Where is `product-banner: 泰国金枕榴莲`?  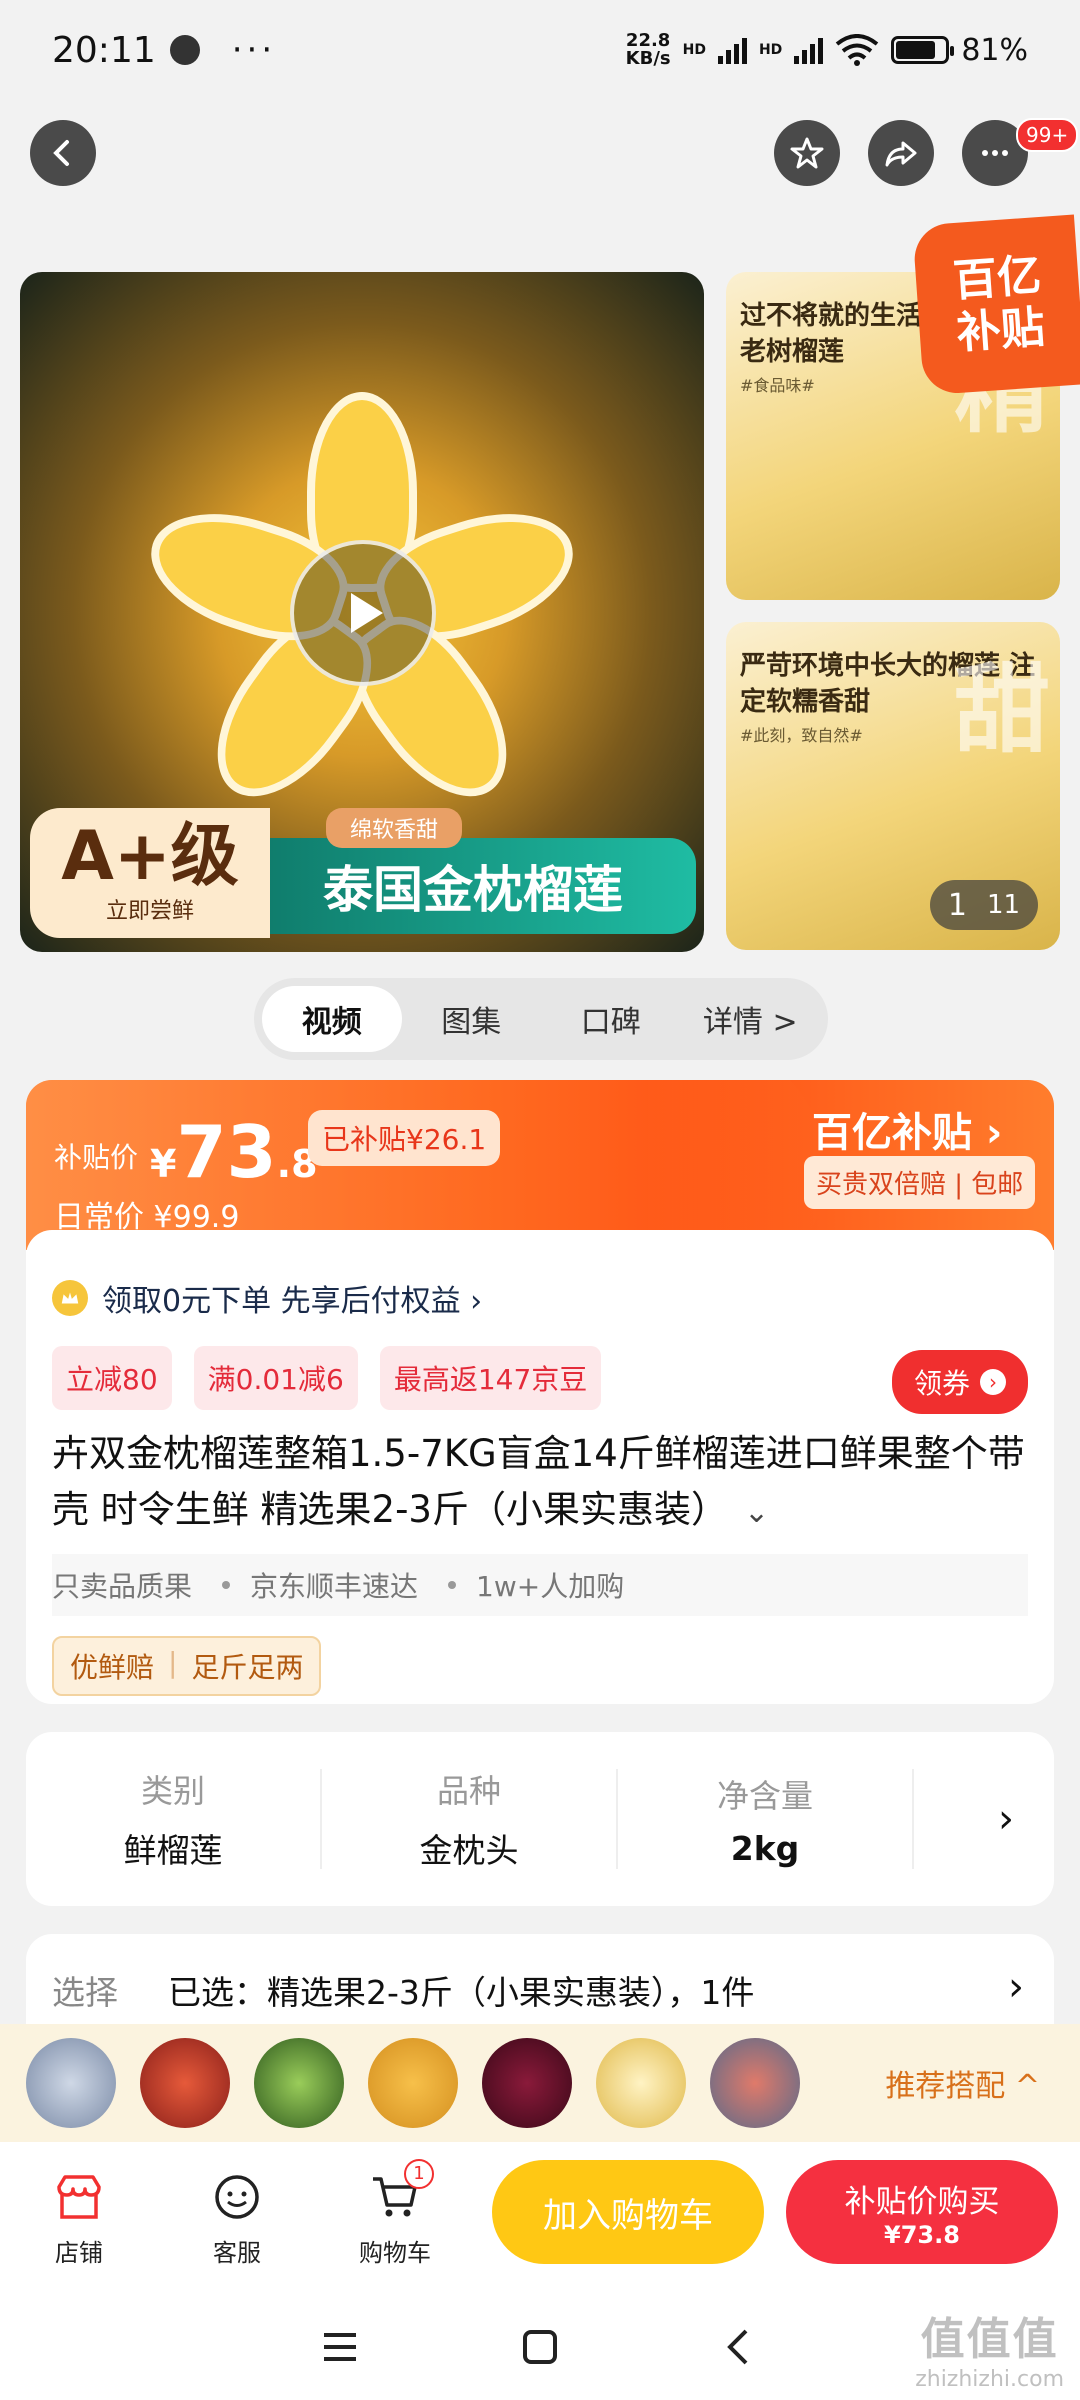
product-banner: 泰国金枕榴莲 is located at coordinates (473, 886).